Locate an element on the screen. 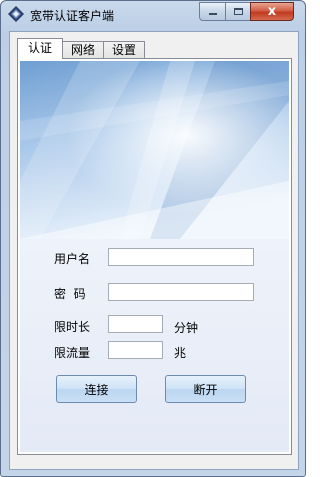  maximize-button is located at coordinates (237, 11).